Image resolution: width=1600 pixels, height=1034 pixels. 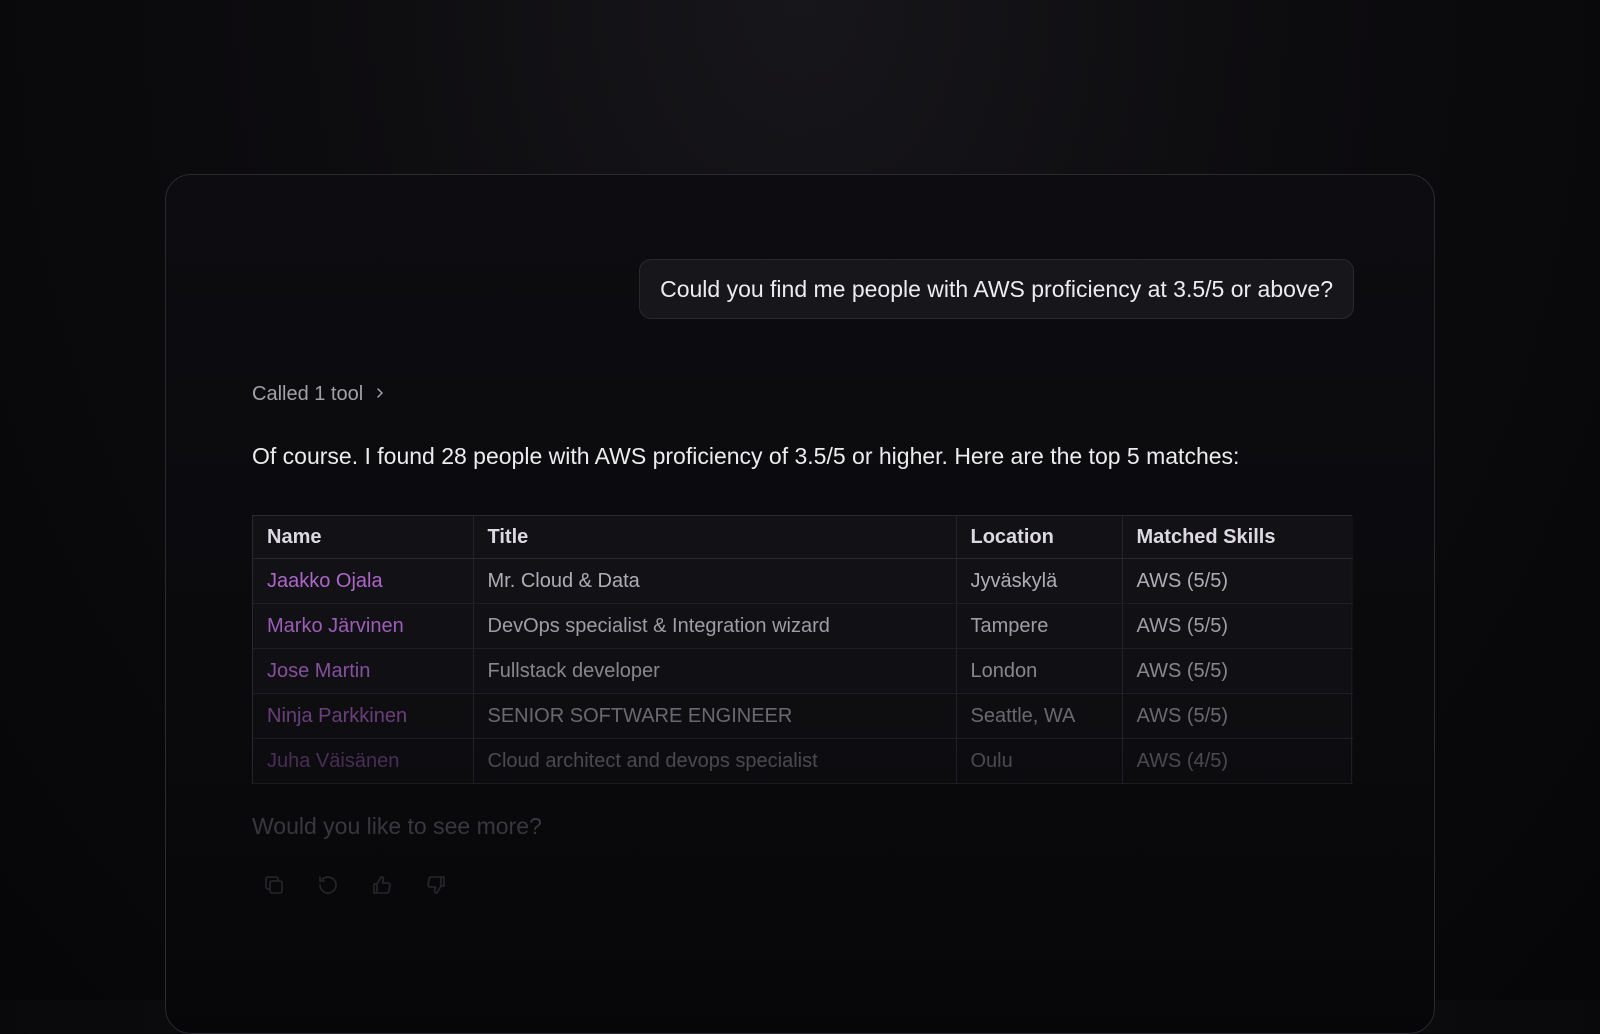 I want to click on tool-call-toggle: Called 1 tool, so click(x=319, y=394).